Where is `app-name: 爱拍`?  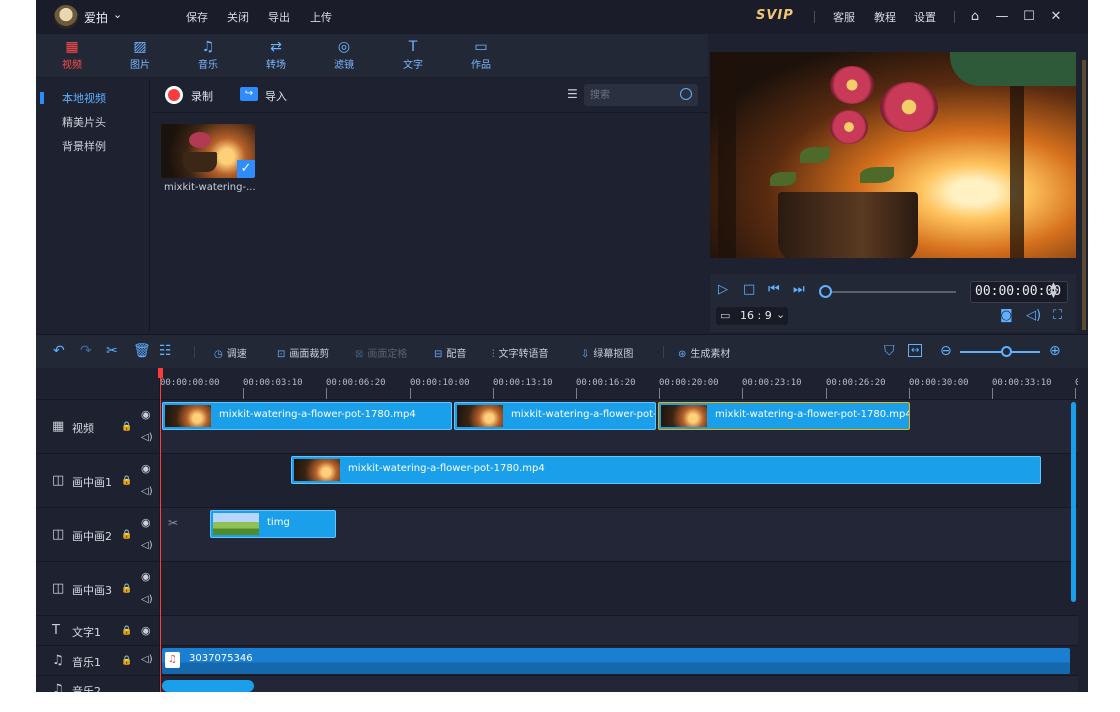
app-name: 爱拍 is located at coordinates (96, 17).